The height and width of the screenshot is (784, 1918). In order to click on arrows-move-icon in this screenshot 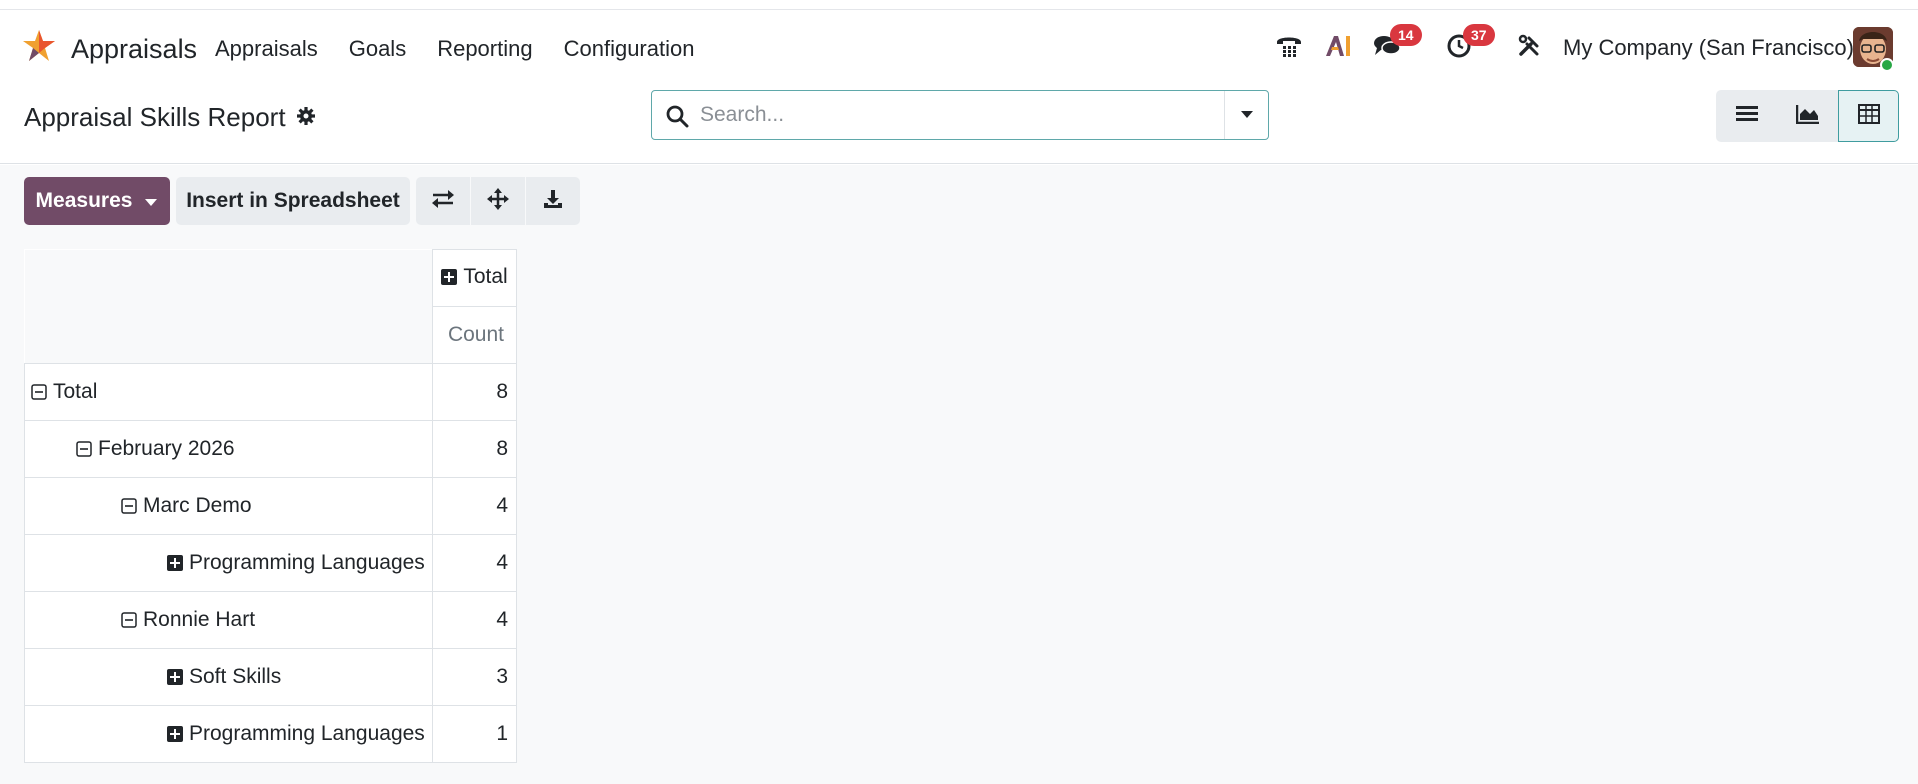, I will do `click(498, 201)`.